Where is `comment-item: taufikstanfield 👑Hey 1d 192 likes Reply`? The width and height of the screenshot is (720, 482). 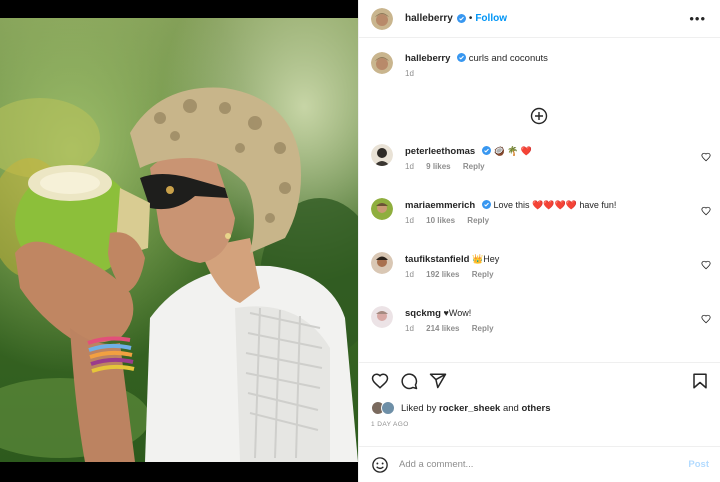 comment-item: taufikstanfield 👑Hey 1d 192 likes Reply is located at coordinates (541, 265).